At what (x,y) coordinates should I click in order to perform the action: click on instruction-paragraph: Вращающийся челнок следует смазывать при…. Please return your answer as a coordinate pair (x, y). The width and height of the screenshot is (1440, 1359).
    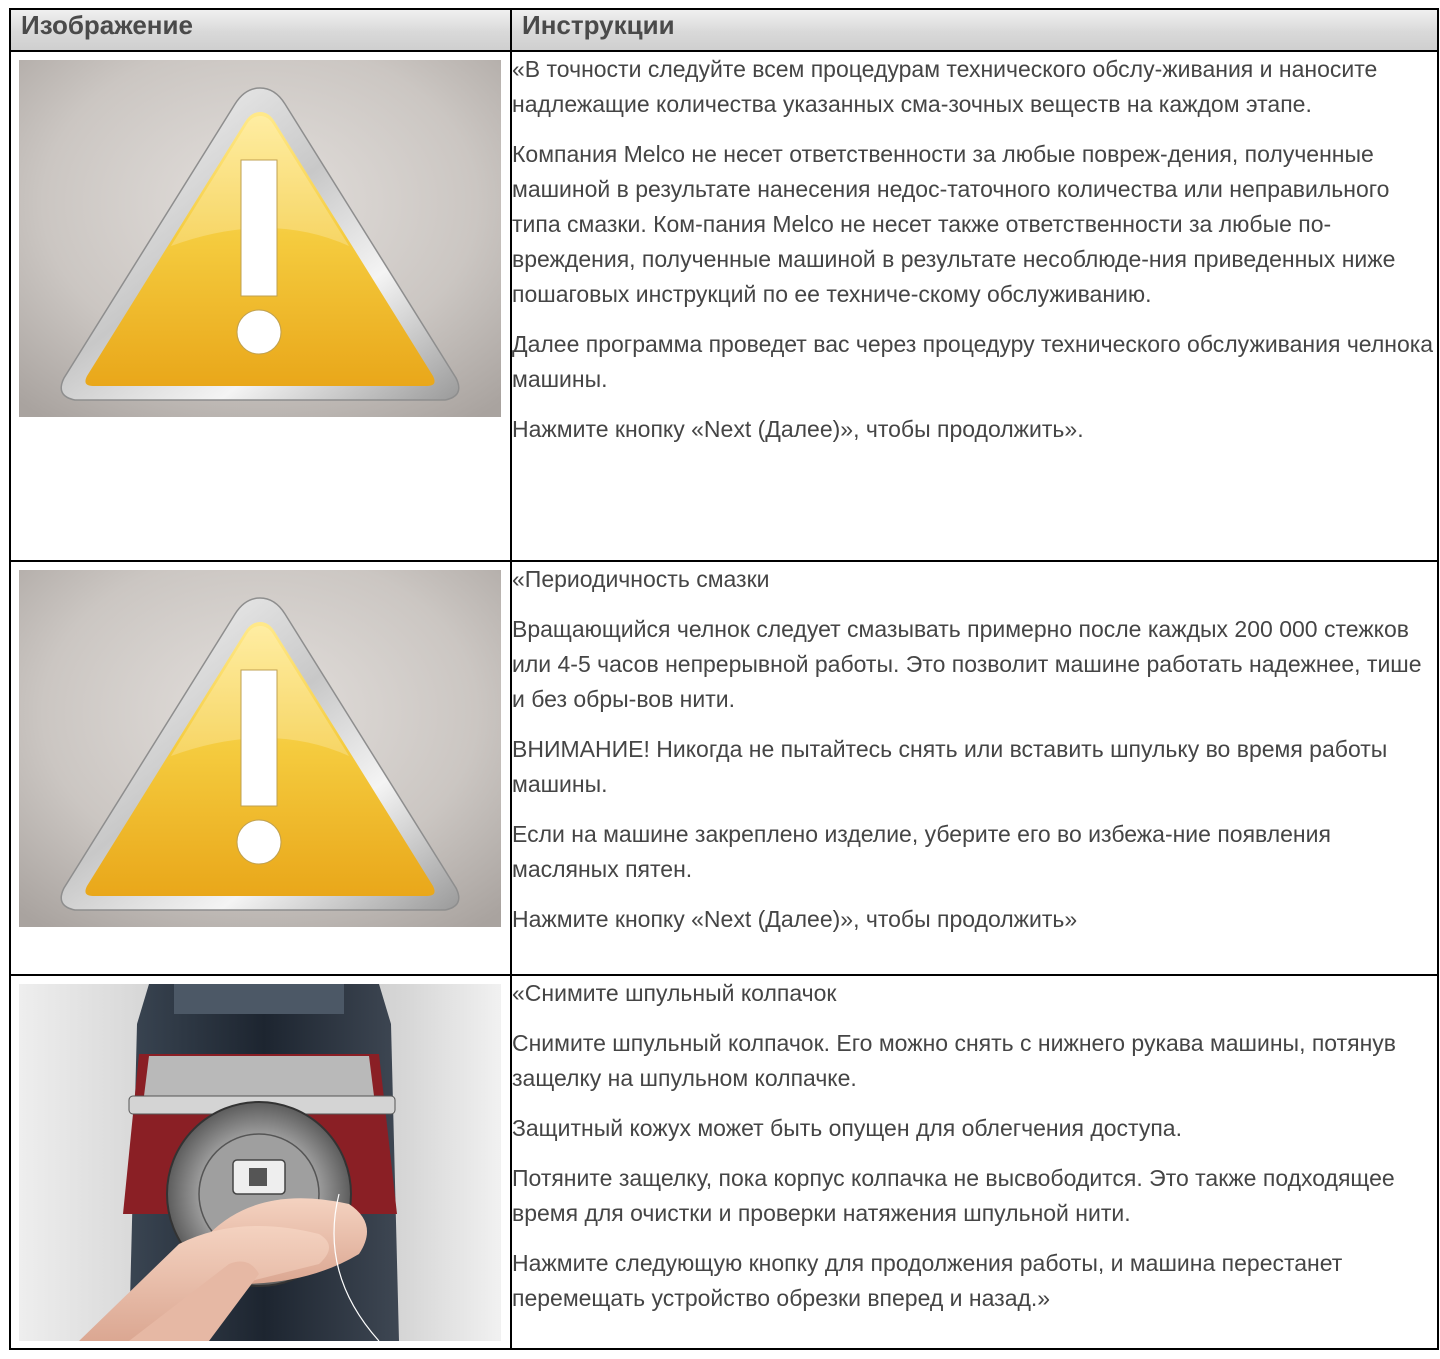
    Looking at the image, I should click on (967, 664).